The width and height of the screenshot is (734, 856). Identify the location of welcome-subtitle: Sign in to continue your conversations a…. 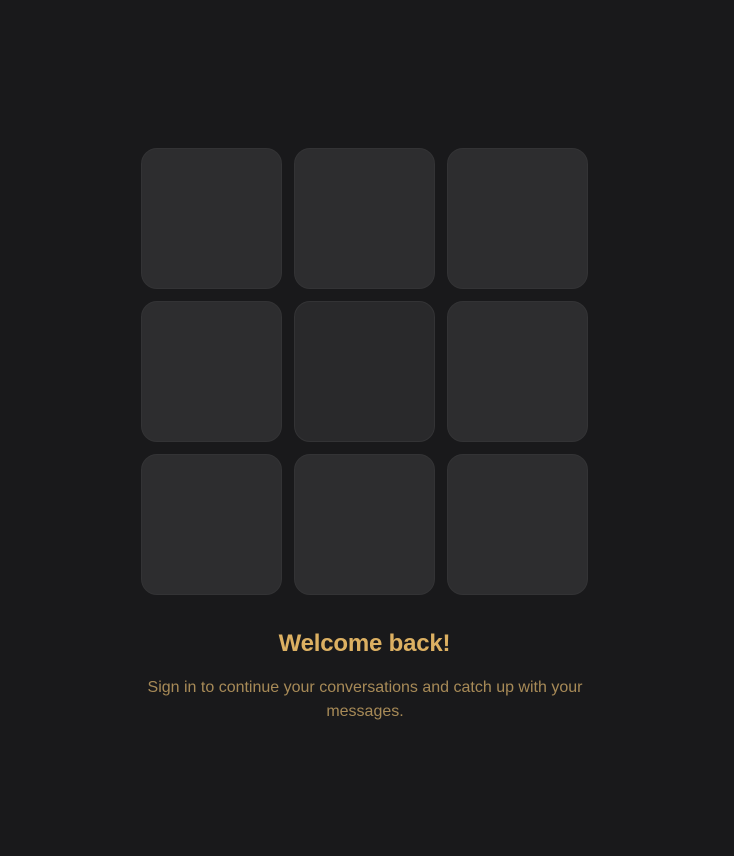
(365, 699).